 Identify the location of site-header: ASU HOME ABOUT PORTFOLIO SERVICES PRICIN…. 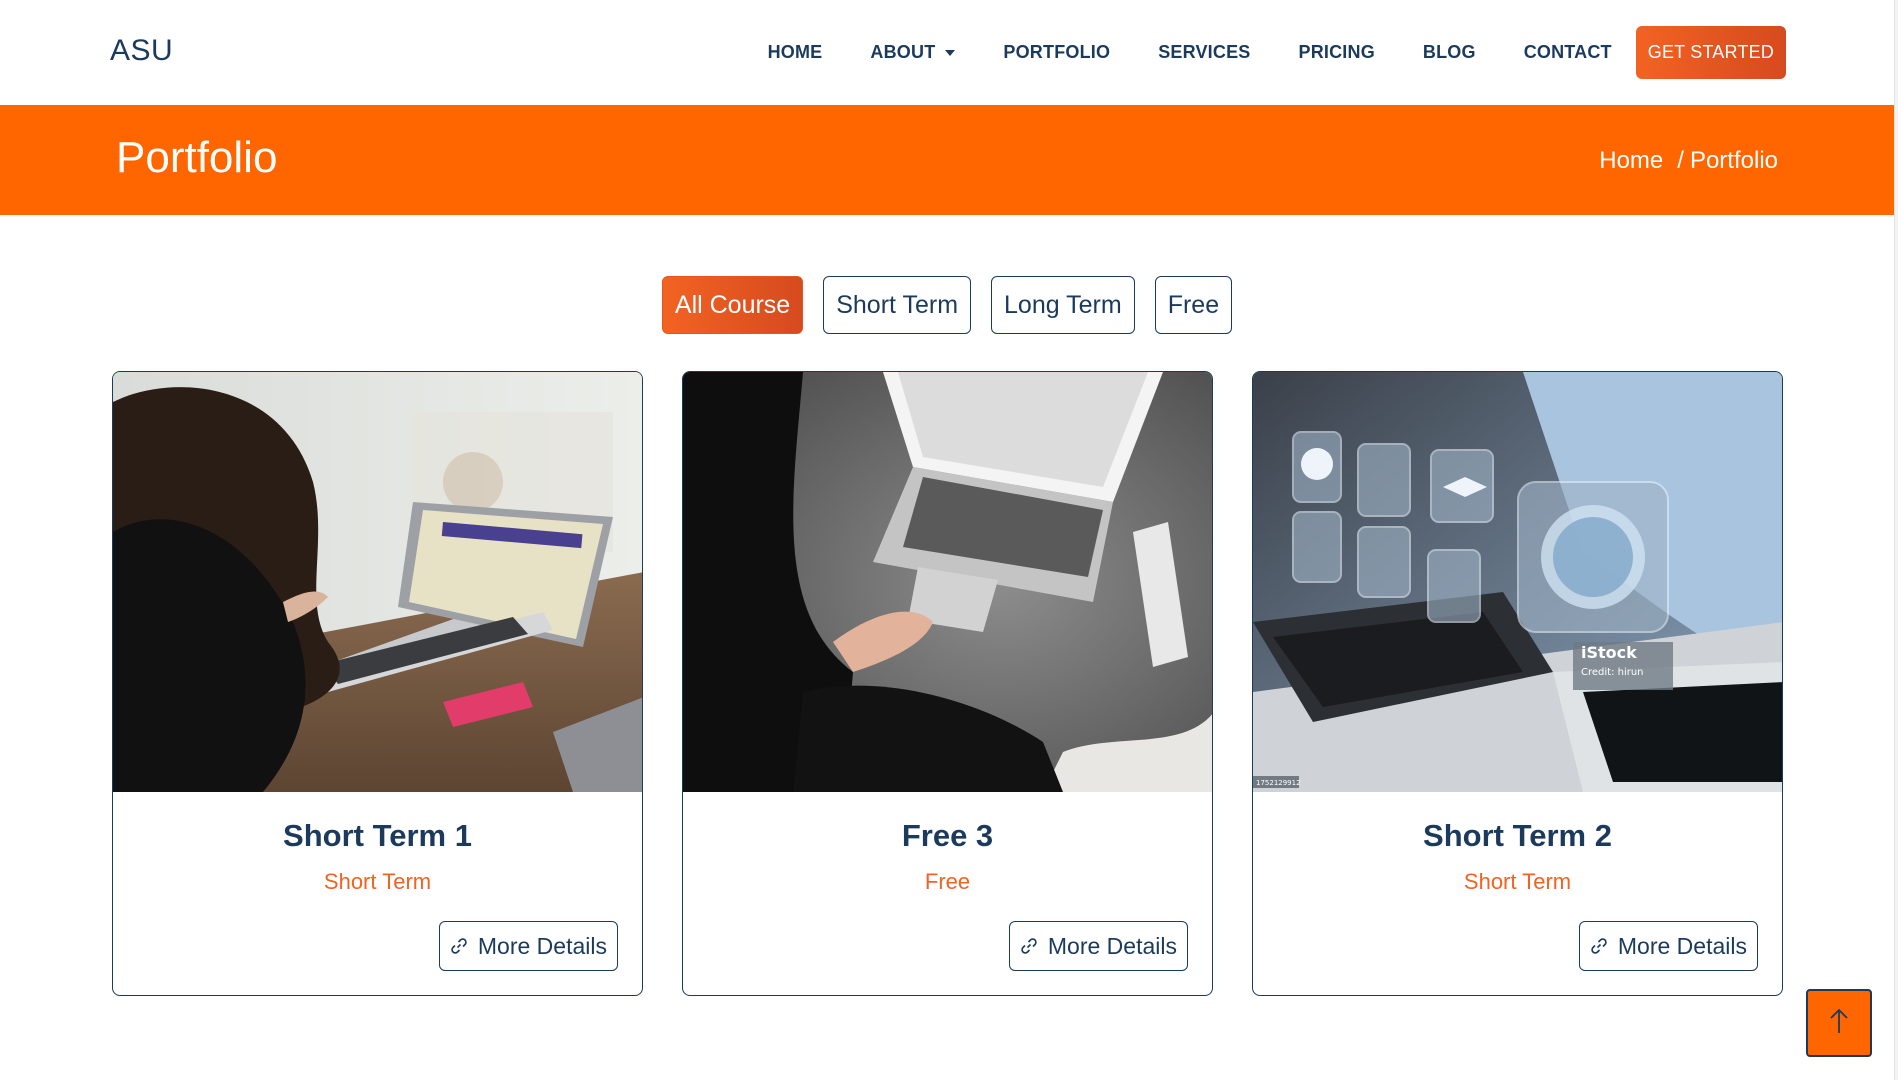
(949, 52).